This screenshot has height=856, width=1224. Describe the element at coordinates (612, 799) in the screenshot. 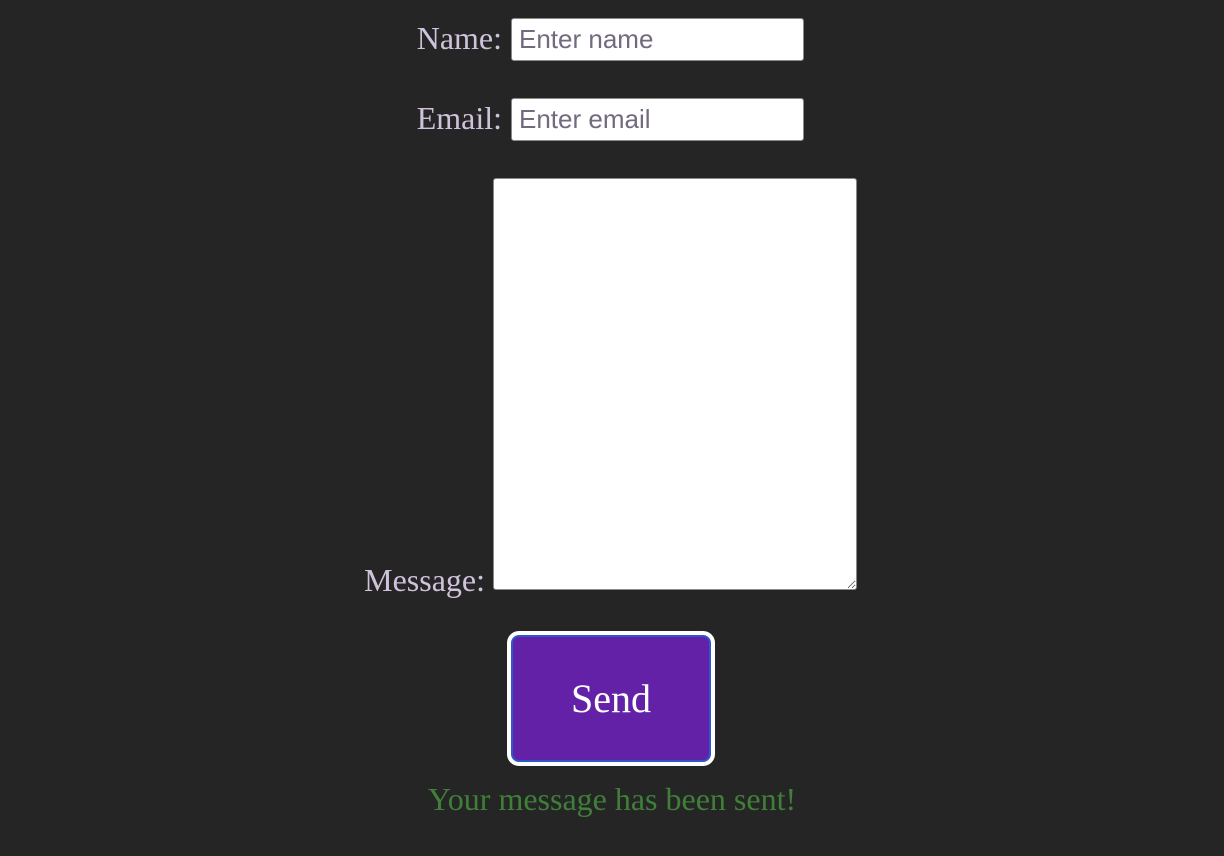

I see `status-message: Your message has been sent!` at that location.